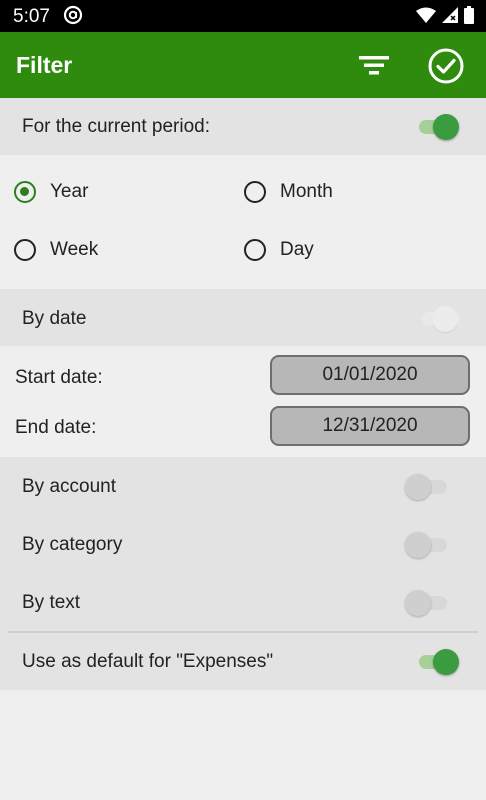  Describe the element at coordinates (148, 661) in the screenshot. I see `default-expenses-label: Use as default for "Expenses"` at that location.